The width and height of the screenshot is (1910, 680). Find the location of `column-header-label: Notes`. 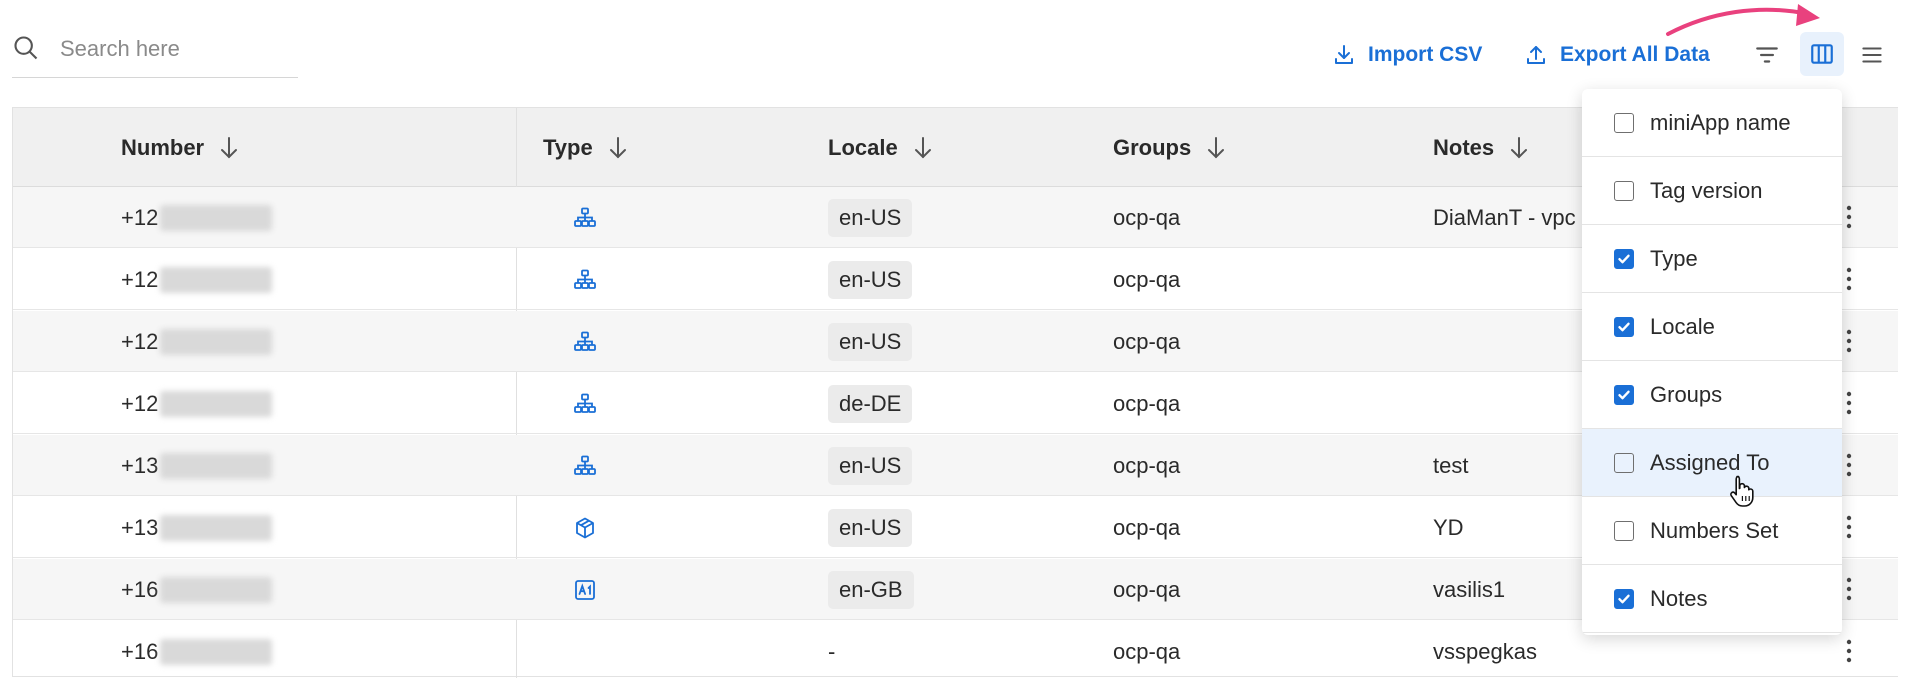

column-header-label: Notes is located at coordinates (1464, 147).